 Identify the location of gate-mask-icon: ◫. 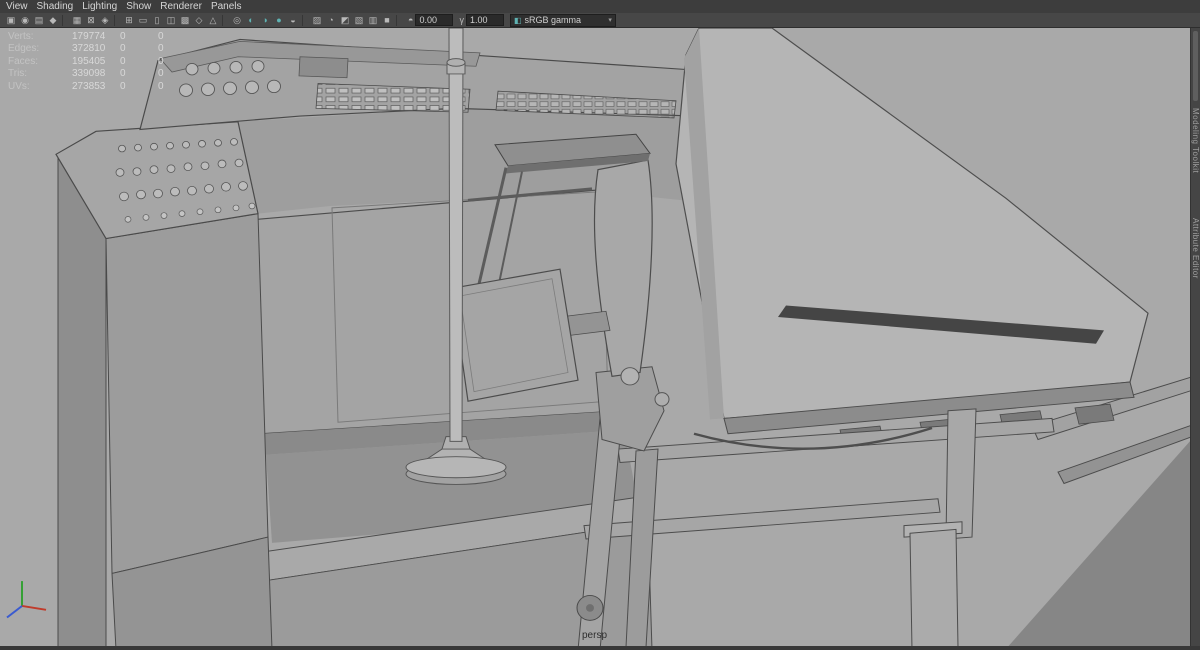
(171, 20).